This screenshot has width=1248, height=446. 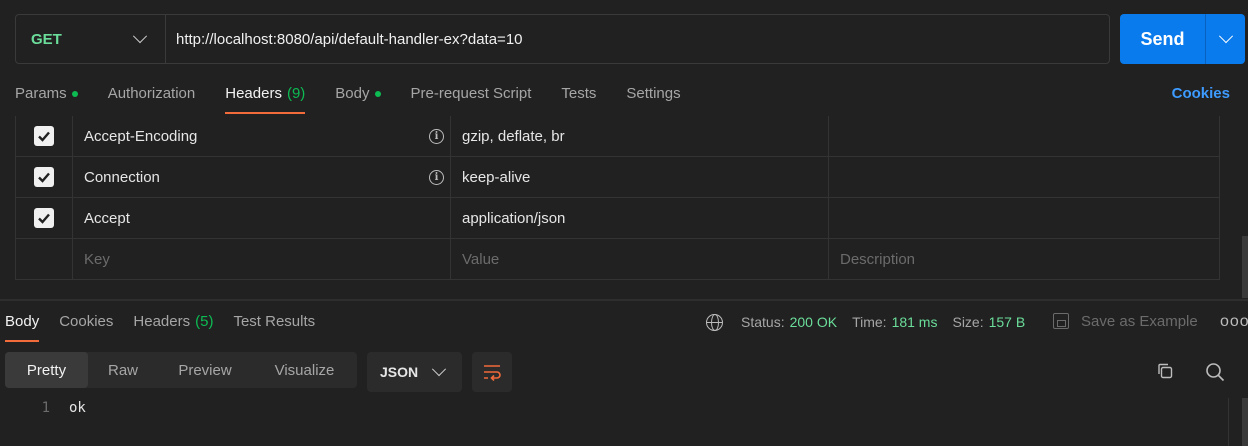 What do you see at coordinates (496, 177) in the screenshot?
I see `header-value: keep-alive` at bounding box center [496, 177].